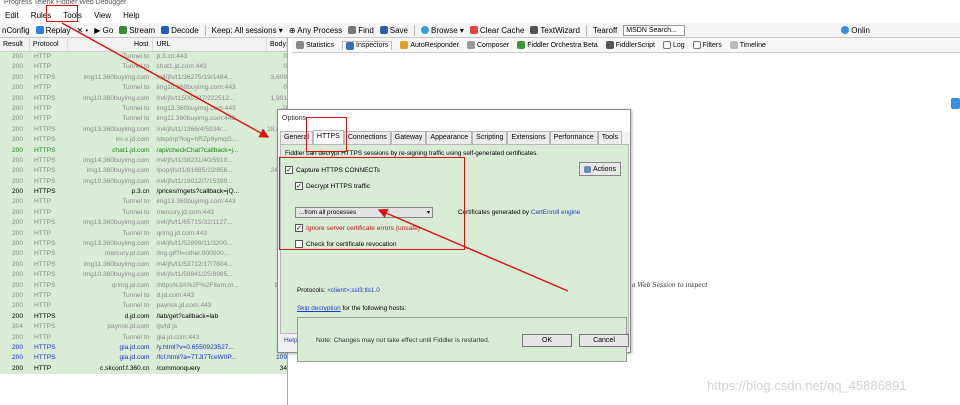  What do you see at coordinates (490, 137) in the screenshot?
I see `tab-scripting: Scripting` at bounding box center [490, 137].